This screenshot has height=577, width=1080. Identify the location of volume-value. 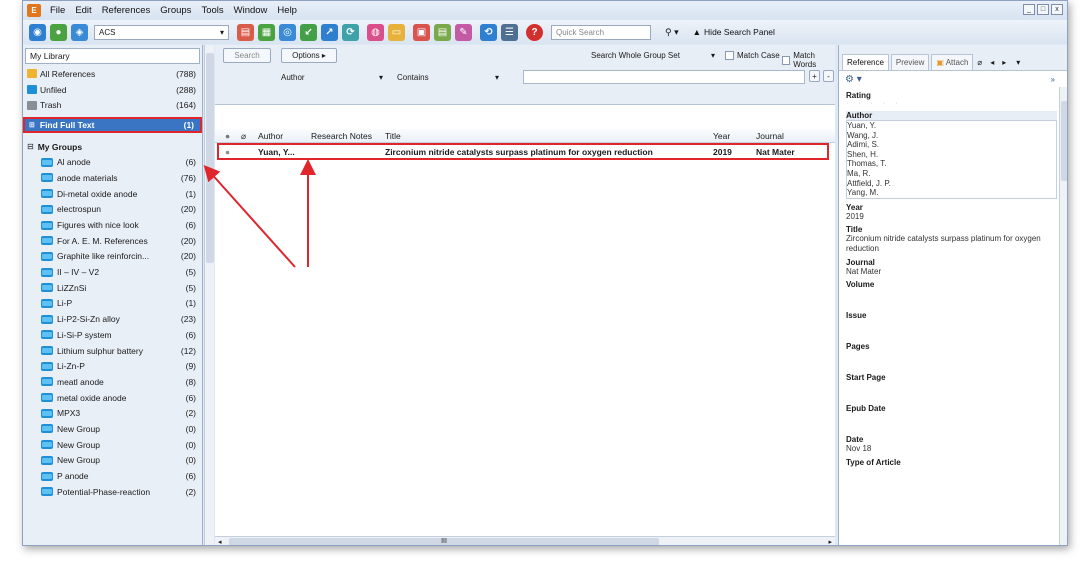
(956, 298).